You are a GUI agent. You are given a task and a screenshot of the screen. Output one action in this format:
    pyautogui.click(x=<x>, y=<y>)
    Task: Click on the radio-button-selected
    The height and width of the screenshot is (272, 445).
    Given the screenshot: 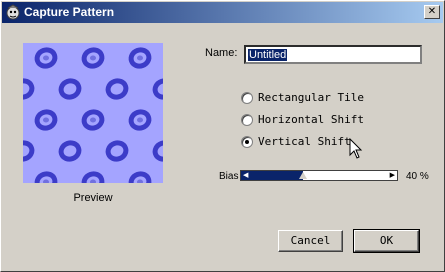 What is the action you would take?
    pyautogui.click(x=247, y=142)
    